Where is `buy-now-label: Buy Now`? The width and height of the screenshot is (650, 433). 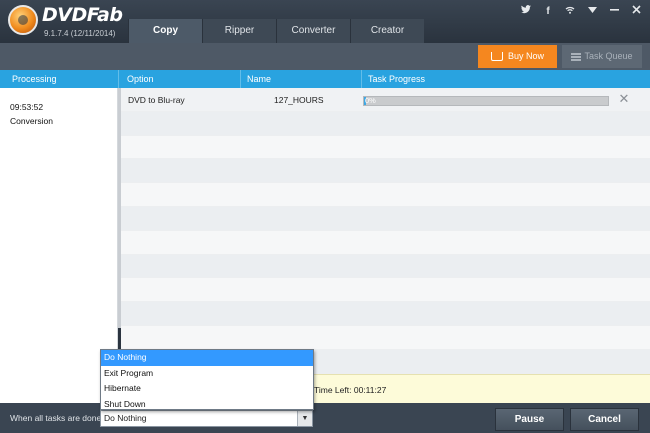
buy-now-label: Buy Now is located at coordinates (525, 56).